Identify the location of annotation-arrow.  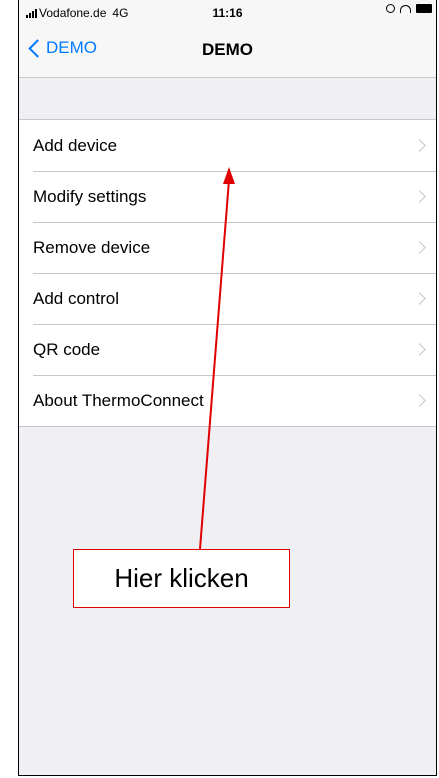
(217, 358).